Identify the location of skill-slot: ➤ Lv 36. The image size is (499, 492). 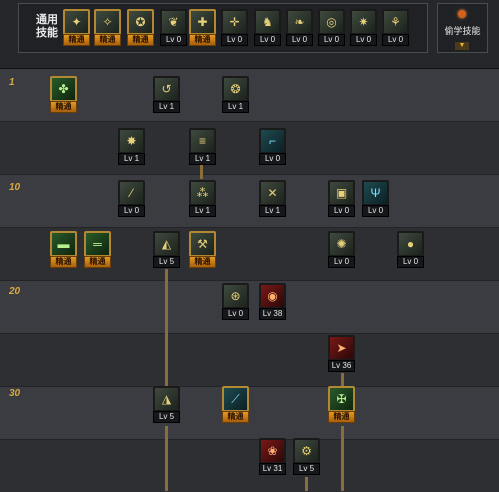
(341, 354).